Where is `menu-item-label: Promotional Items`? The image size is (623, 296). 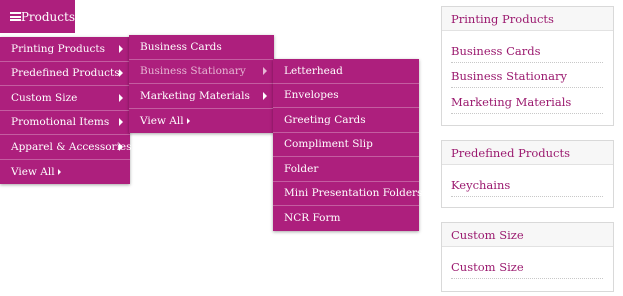 menu-item-label: Promotional Items is located at coordinates (60, 122).